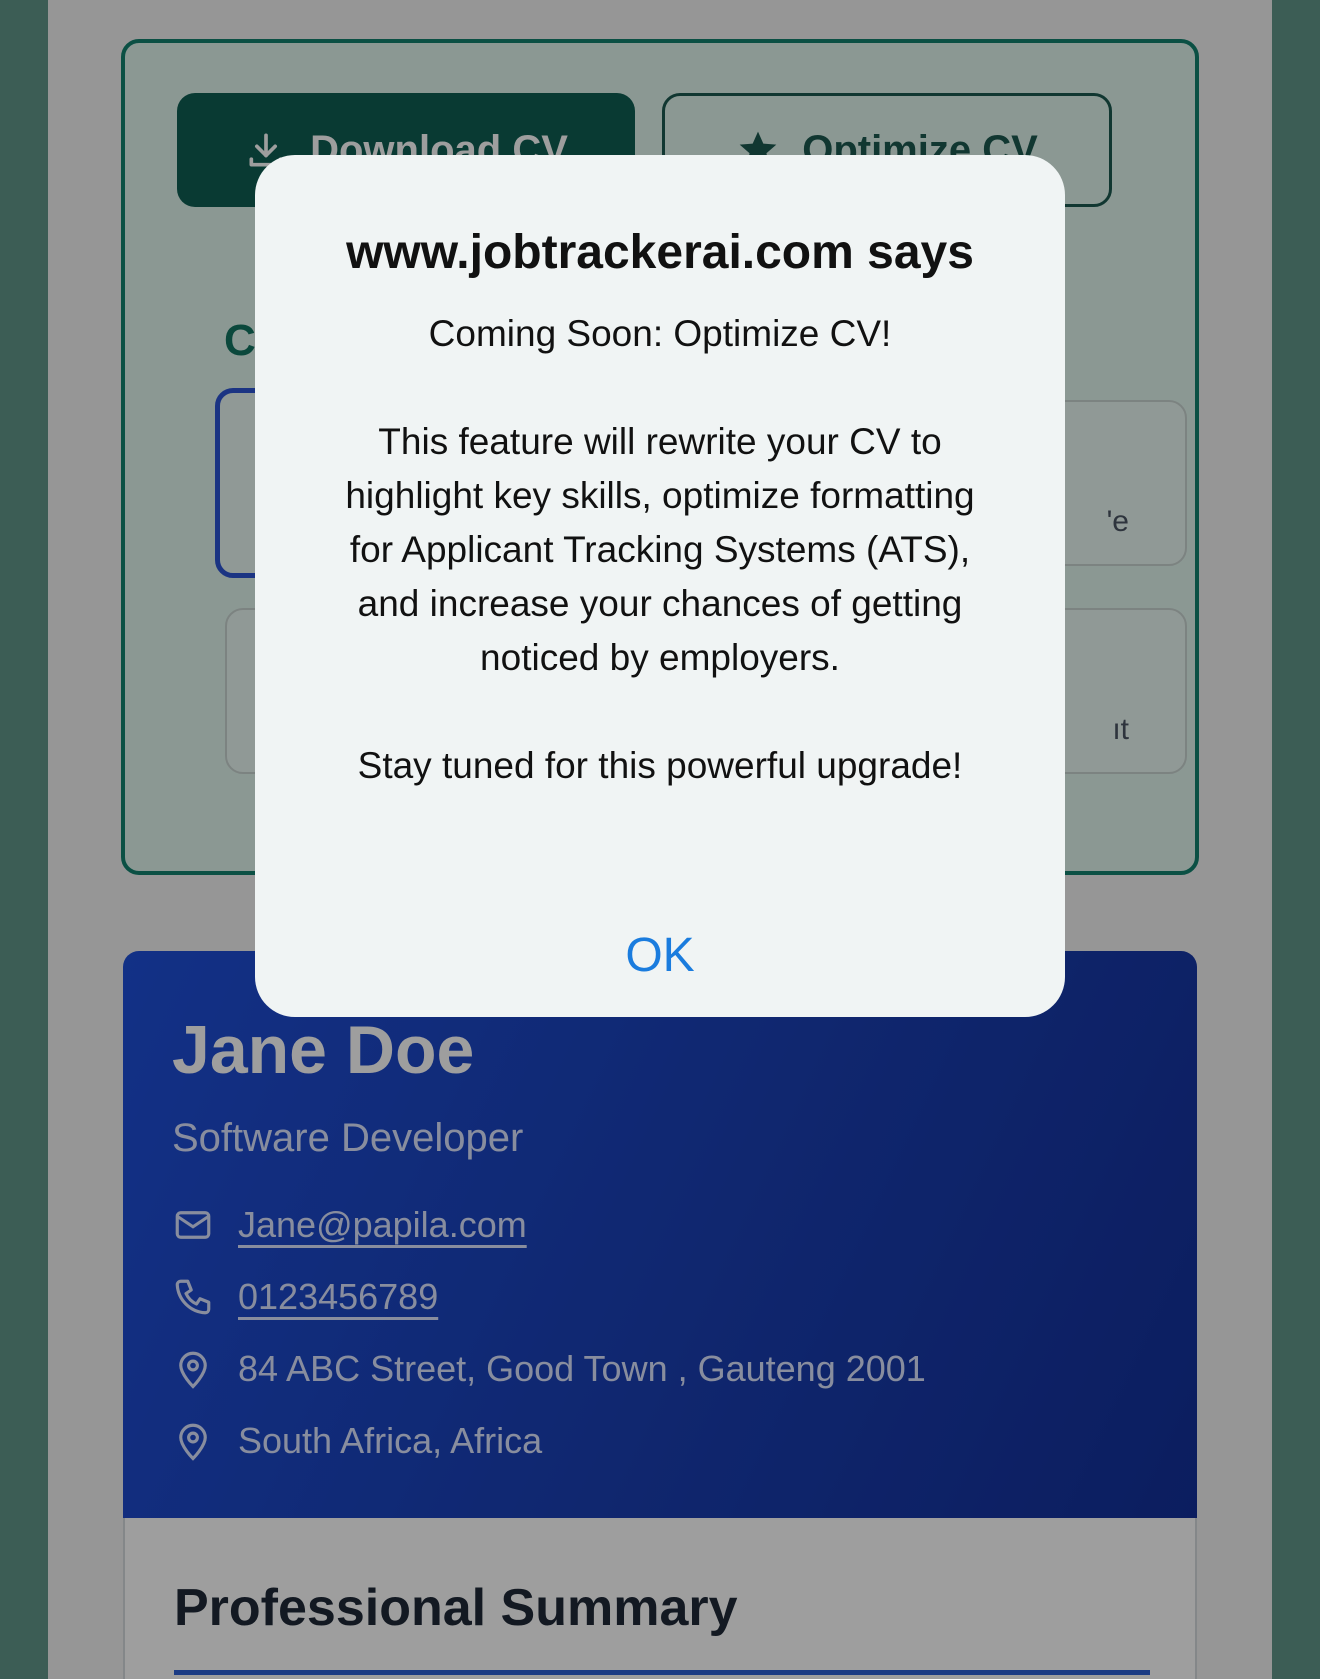 This screenshot has width=1320, height=1679. What do you see at coordinates (660, 333) in the screenshot?
I see `dialog-line-heading: Coming Soon: Optimize CV!` at bounding box center [660, 333].